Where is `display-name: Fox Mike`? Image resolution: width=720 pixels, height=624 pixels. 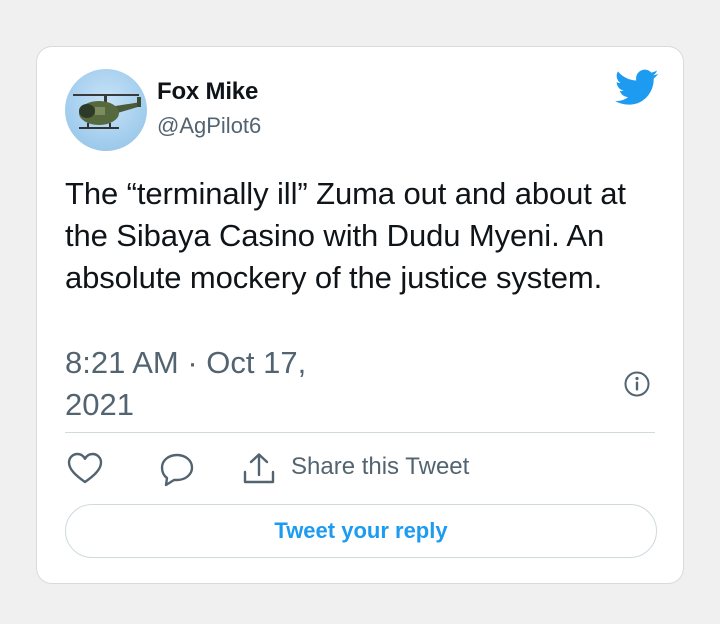
display-name: Fox Mike is located at coordinates (207, 92).